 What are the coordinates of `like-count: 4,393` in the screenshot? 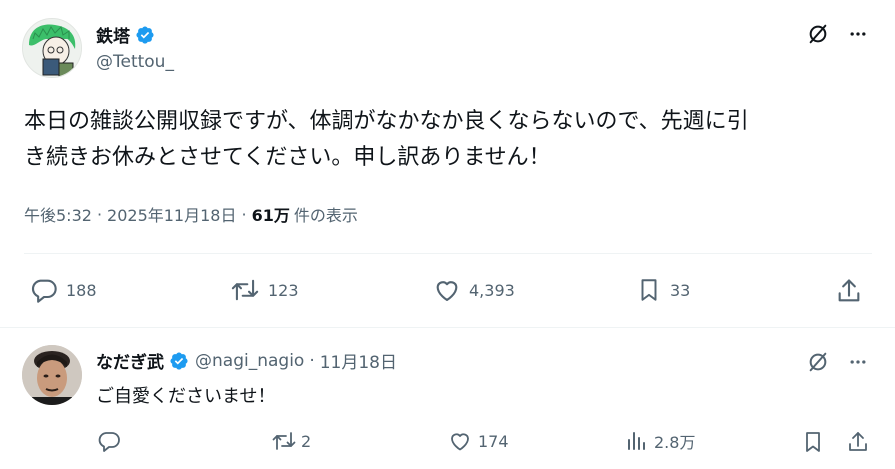 It's located at (492, 290).